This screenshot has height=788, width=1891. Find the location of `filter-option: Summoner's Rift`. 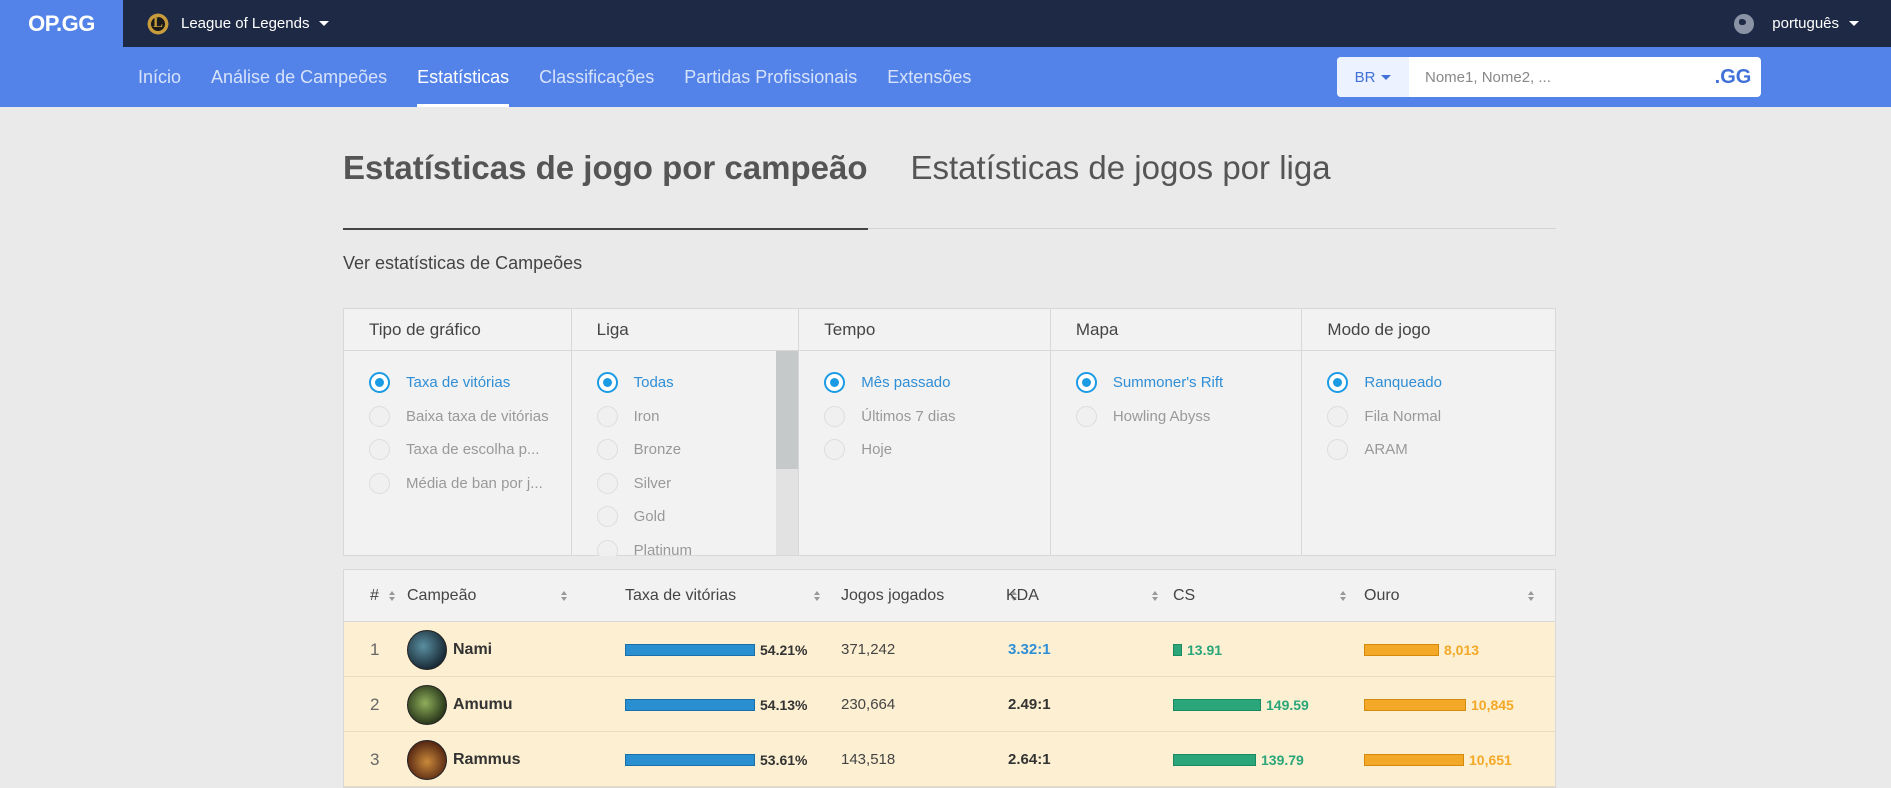

filter-option: Summoner's Rift is located at coordinates (1188, 383).